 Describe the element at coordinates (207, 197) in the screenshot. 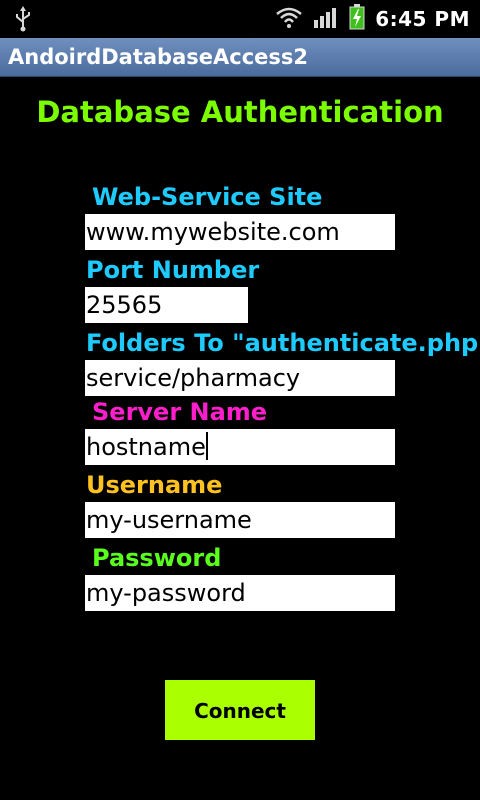

I see `web-service-site-label: Web-Service Site` at that location.